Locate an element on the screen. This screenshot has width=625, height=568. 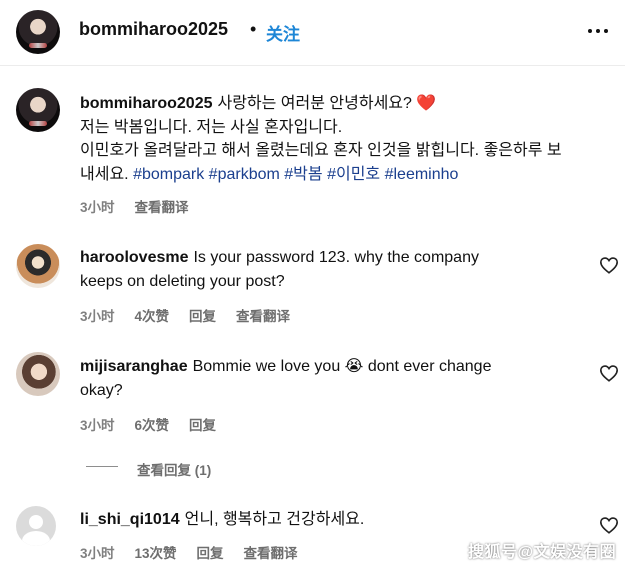
more-horizontal-icon is located at coordinates (598, 31).